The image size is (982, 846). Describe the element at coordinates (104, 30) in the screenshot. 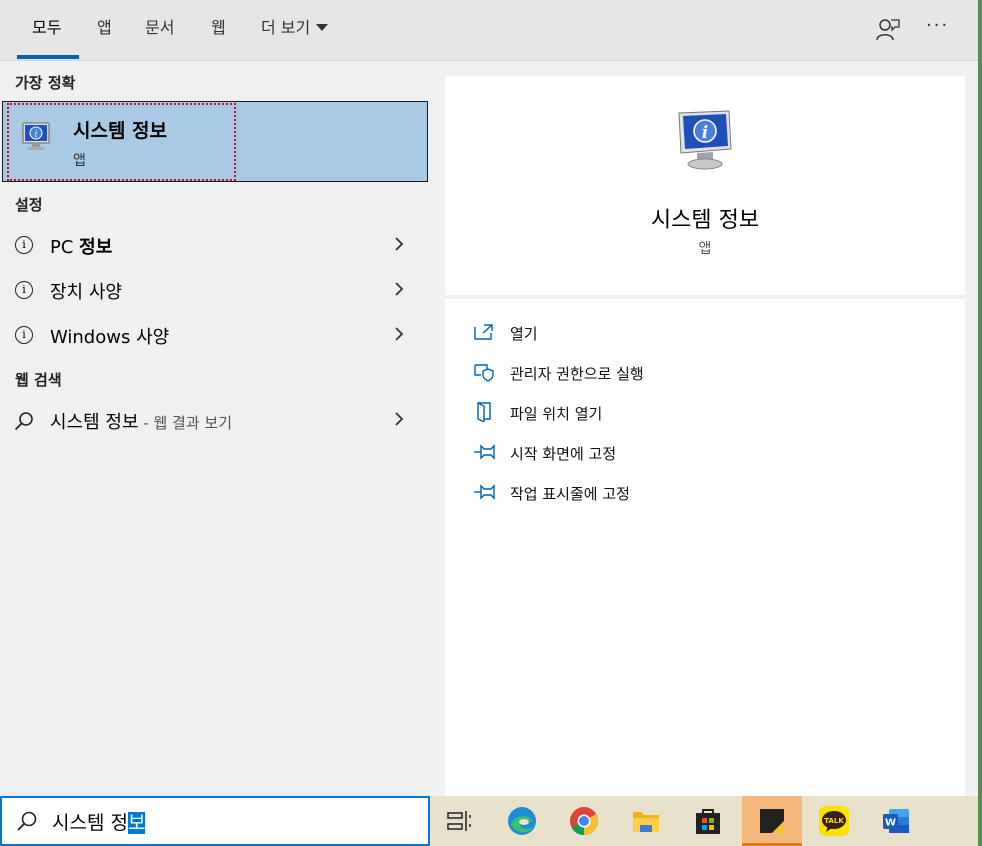

I see `tab-apps: 앱` at that location.